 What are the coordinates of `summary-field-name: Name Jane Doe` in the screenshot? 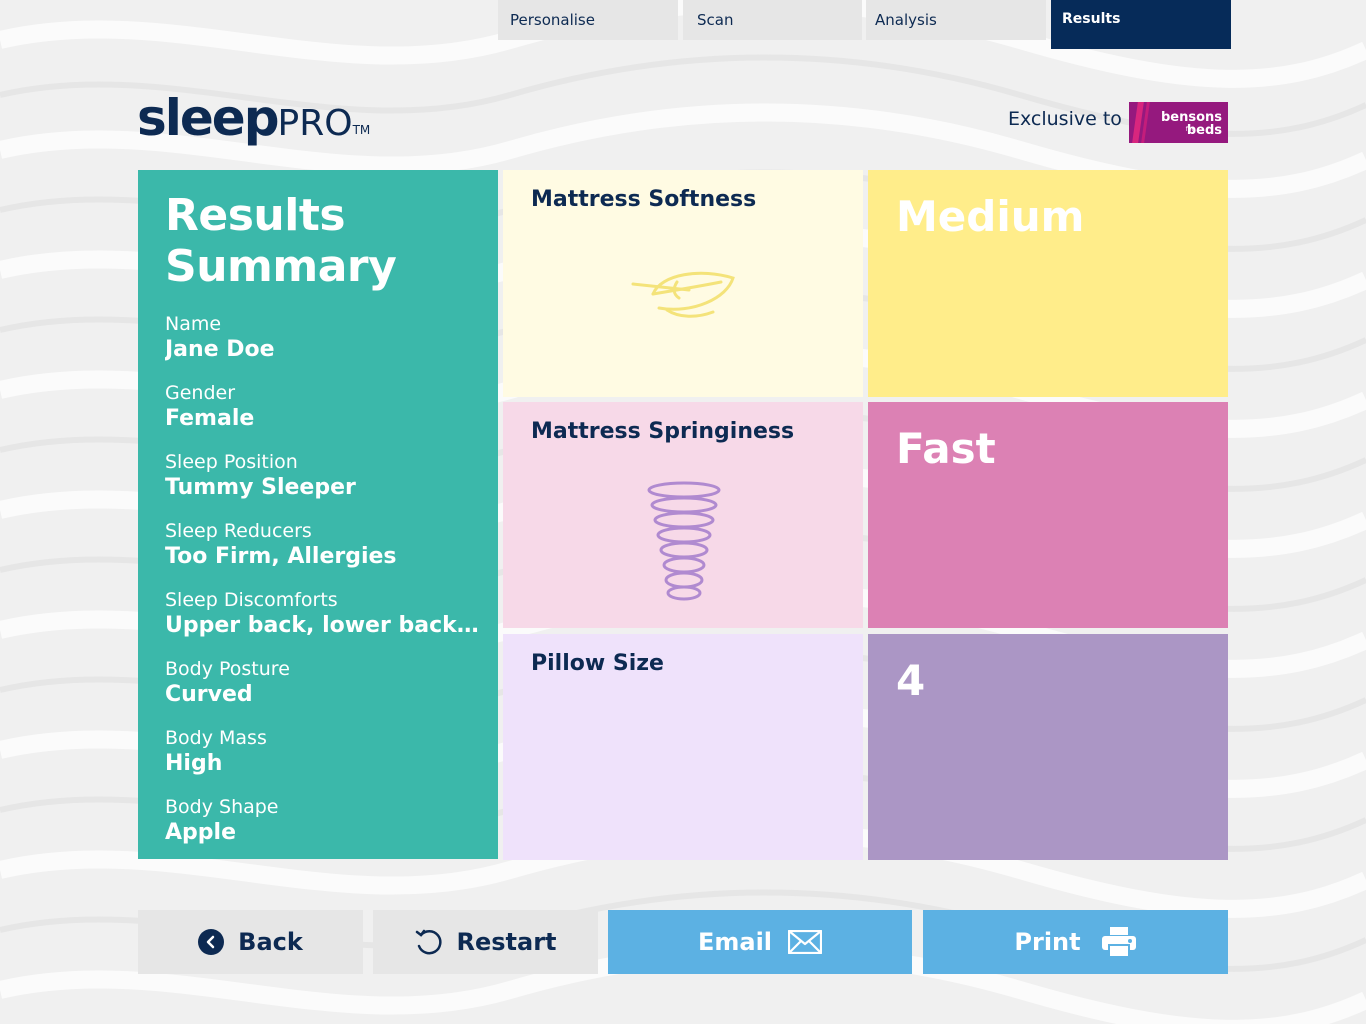 It's located at (331, 346).